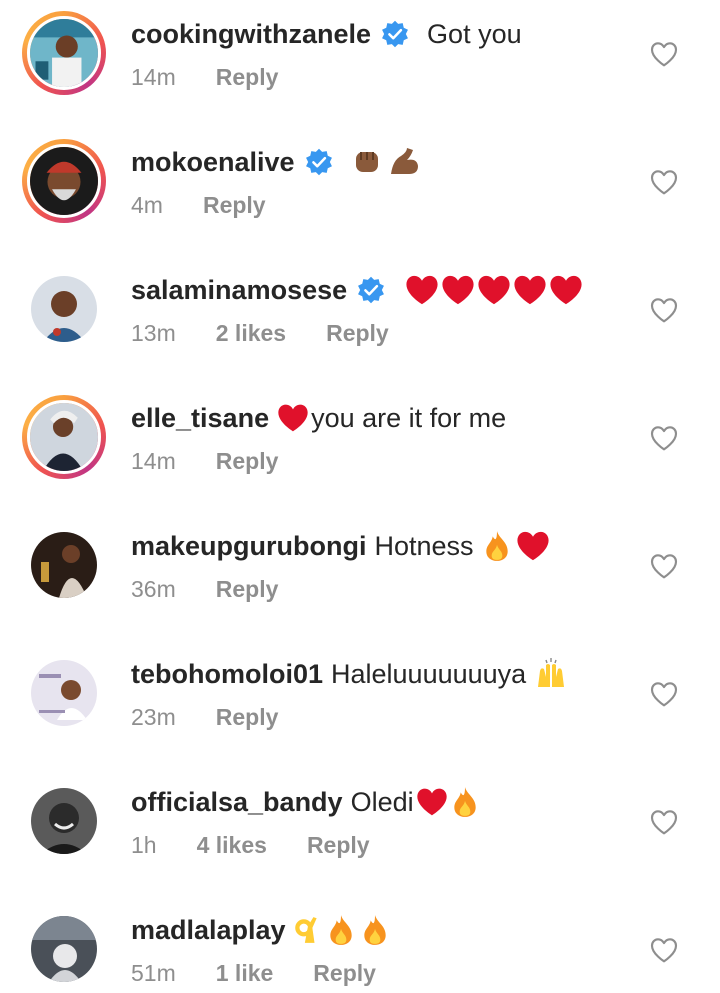 This screenshot has height=993, width=720. Describe the element at coordinates (360, 192) in the screenshot. I see `comment-row: mokoenalive 4m Reply` at that location.